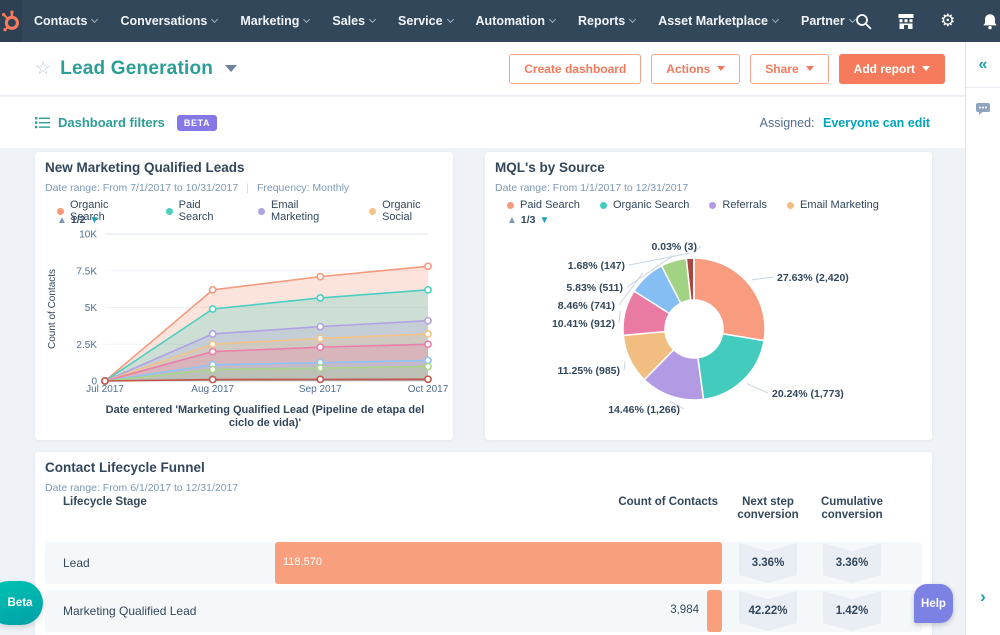 This screenshot has width=1000, height=635. I want to click on nav-item-automation: Automation, so click(516, 21).